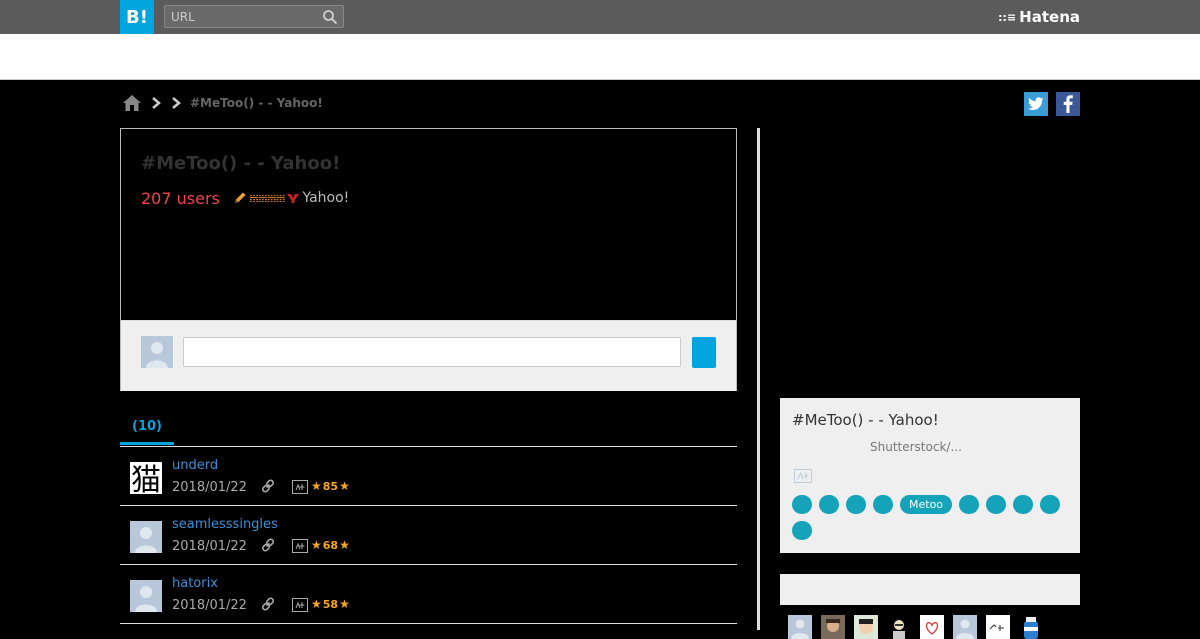 The height and width of the screenshot is (639, 1200). What do you see at coordinates (1052, 104) in the screenshot?
I see `share-buttons` at bounding box center [1052, 104].